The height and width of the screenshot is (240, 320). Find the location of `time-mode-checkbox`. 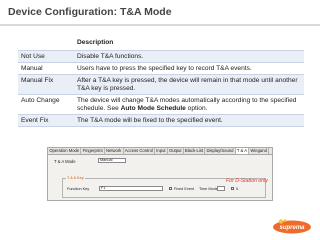

time-mode-checkbox is located at coordinates (232, 188).